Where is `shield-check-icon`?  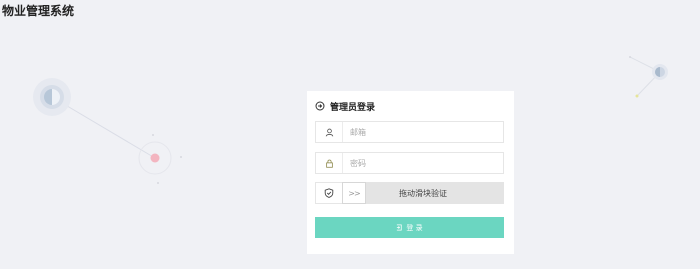
shield-check-icon is located at coordinates (328, 193).